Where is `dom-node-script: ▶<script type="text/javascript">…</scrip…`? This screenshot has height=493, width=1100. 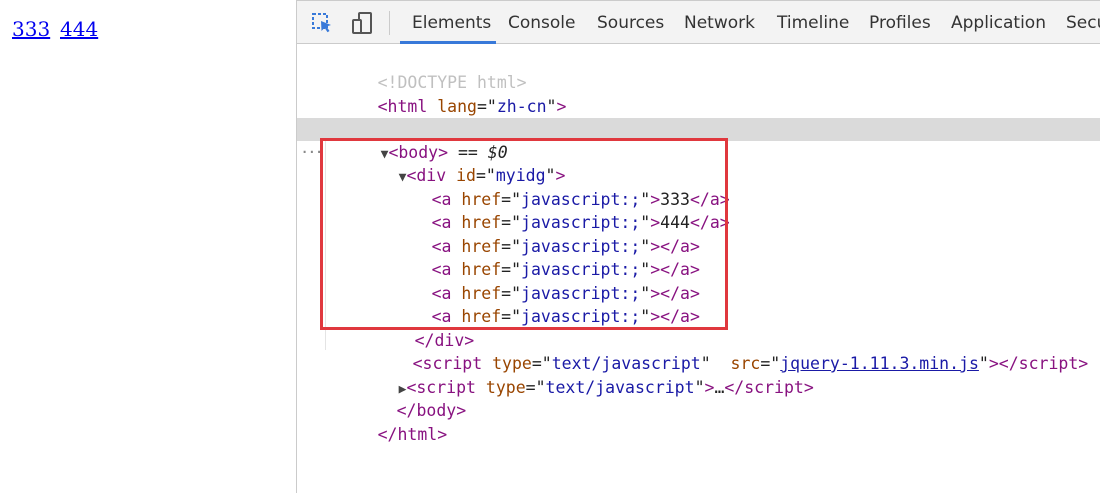 dom-node-script: ▶<script type="text/javascript">…</scrip… is located at coordinates (698, 375).